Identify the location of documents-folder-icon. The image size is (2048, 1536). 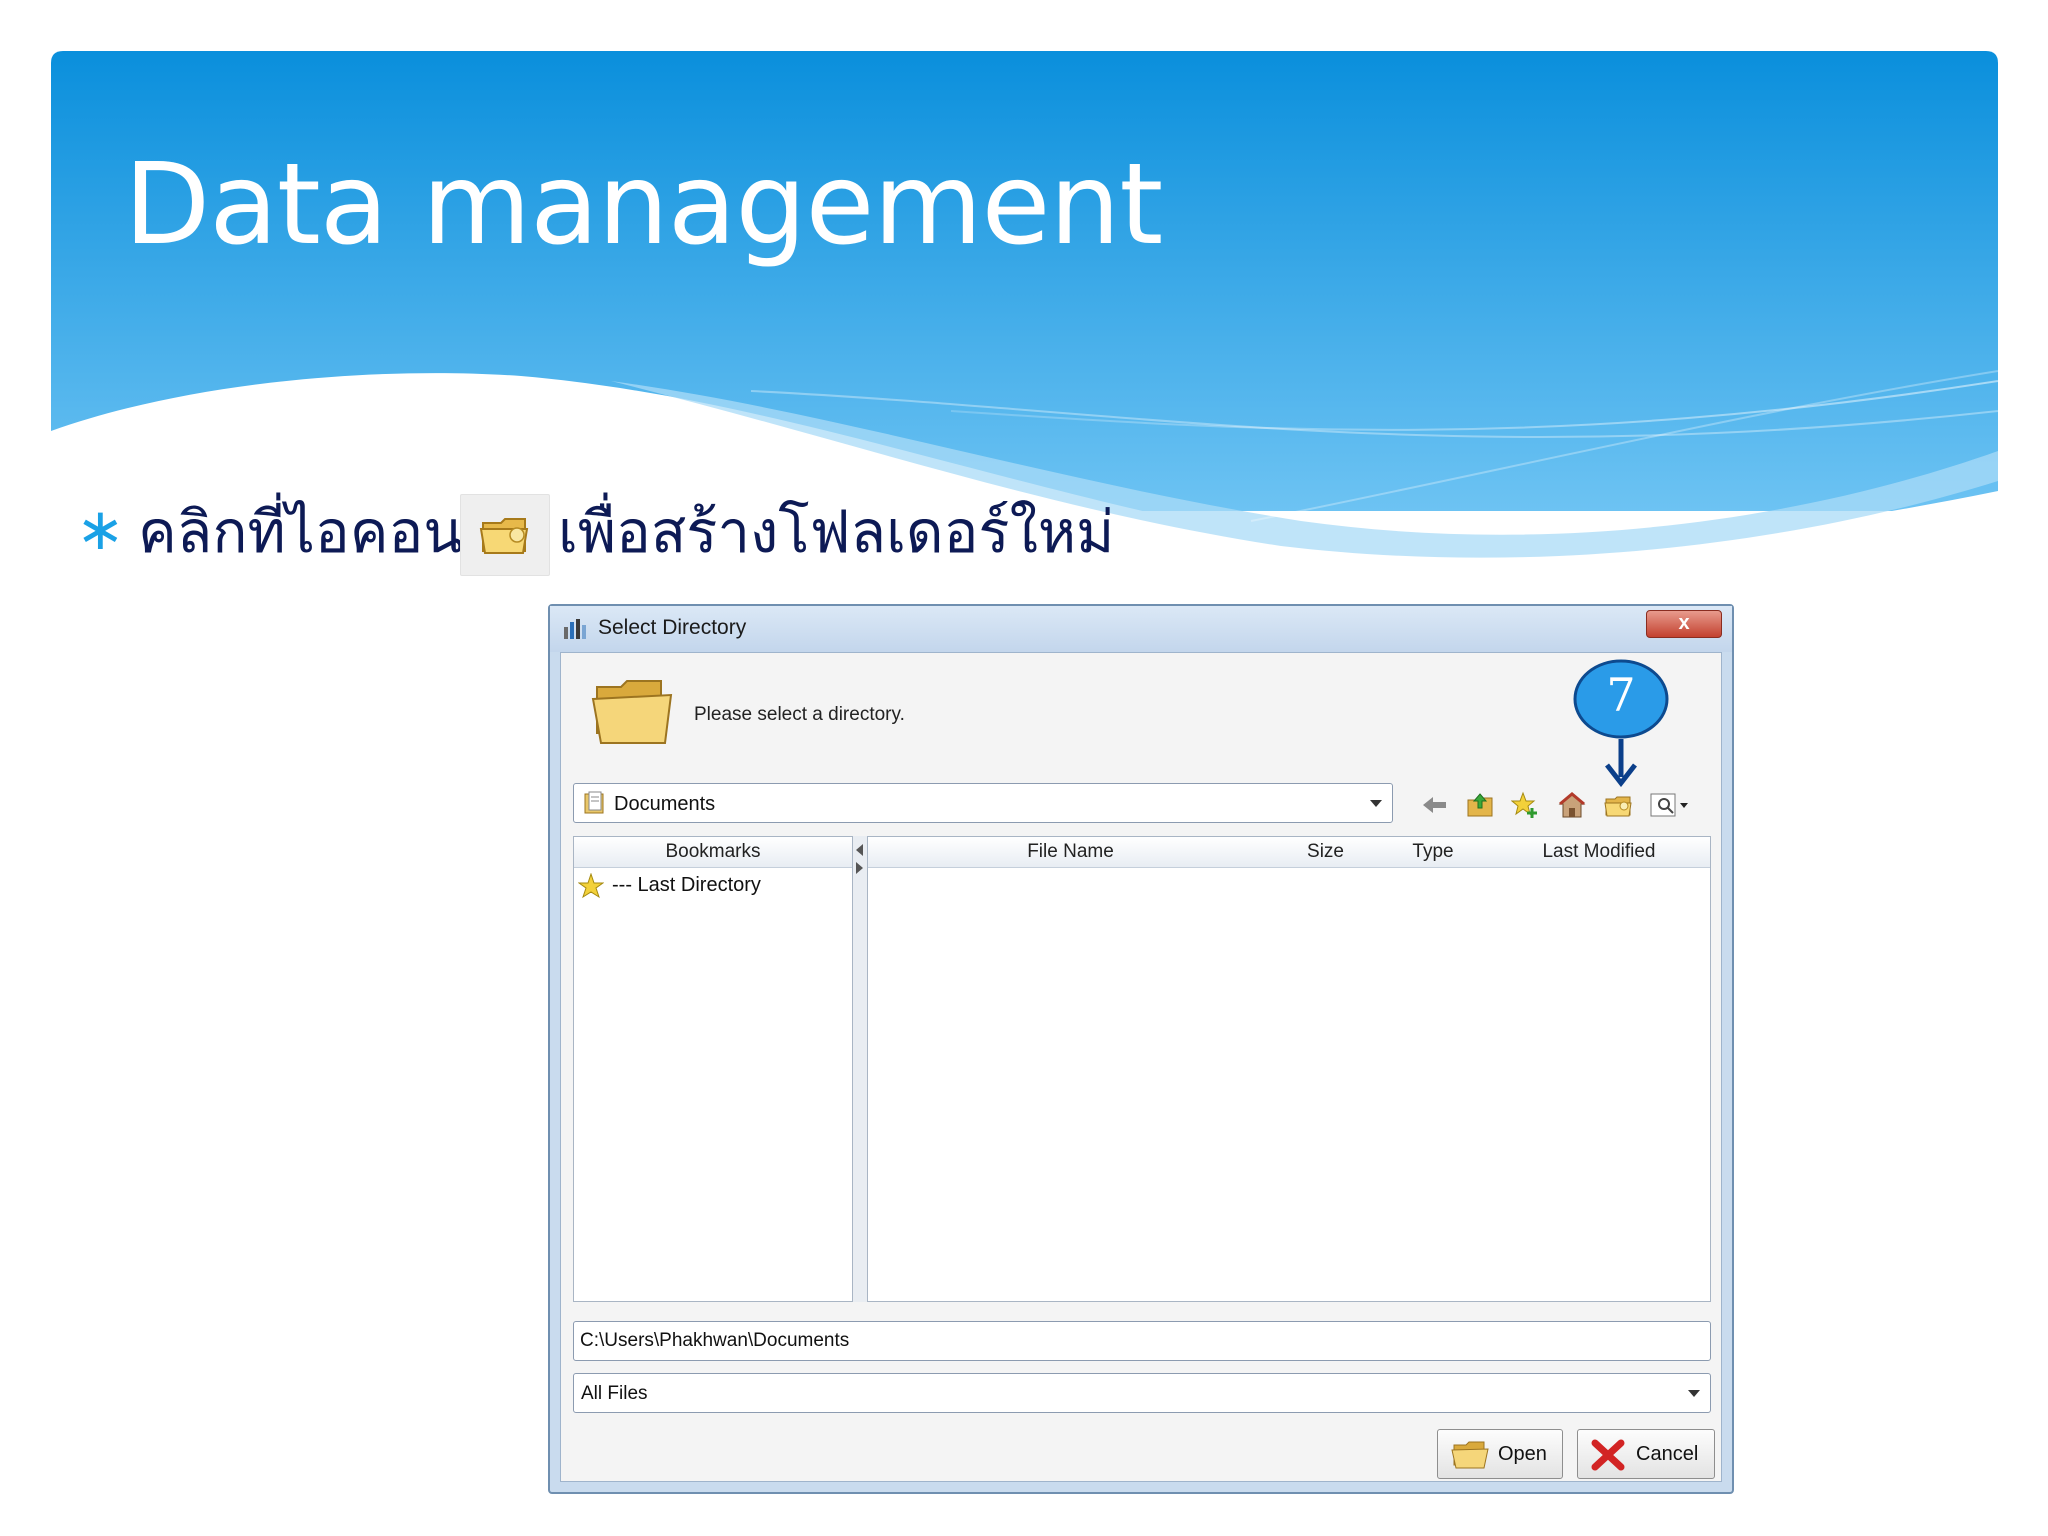
(595, 805).